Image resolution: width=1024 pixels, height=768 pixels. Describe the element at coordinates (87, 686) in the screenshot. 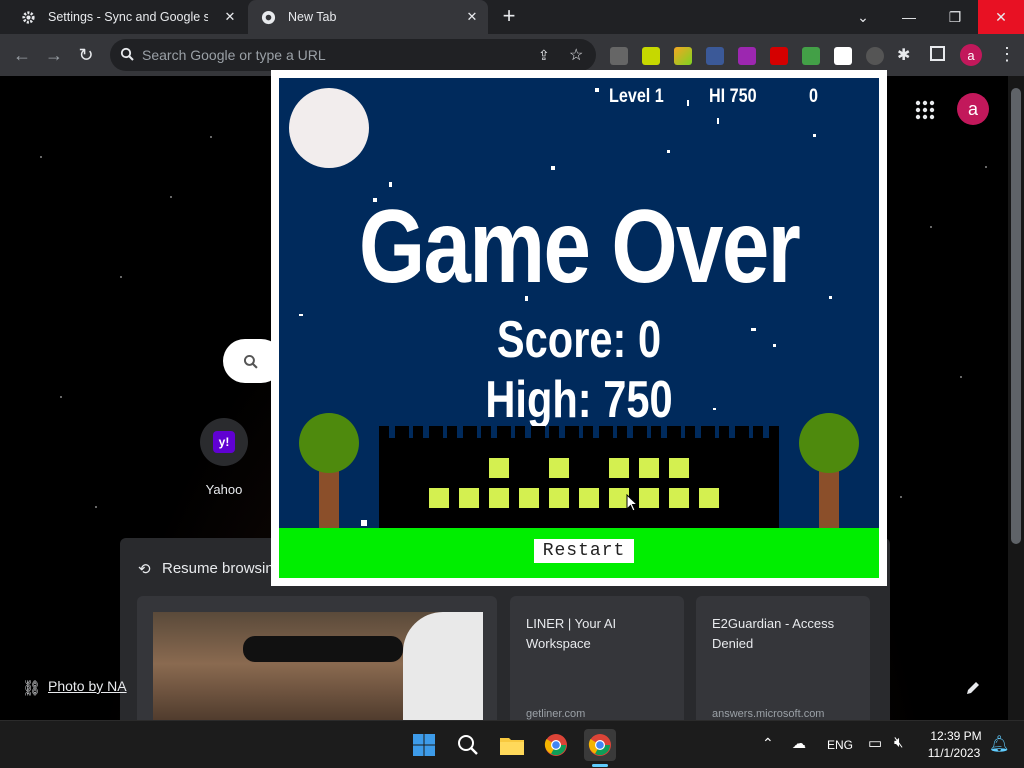

I see `photo-credit-link: Photo by NA` at that location.